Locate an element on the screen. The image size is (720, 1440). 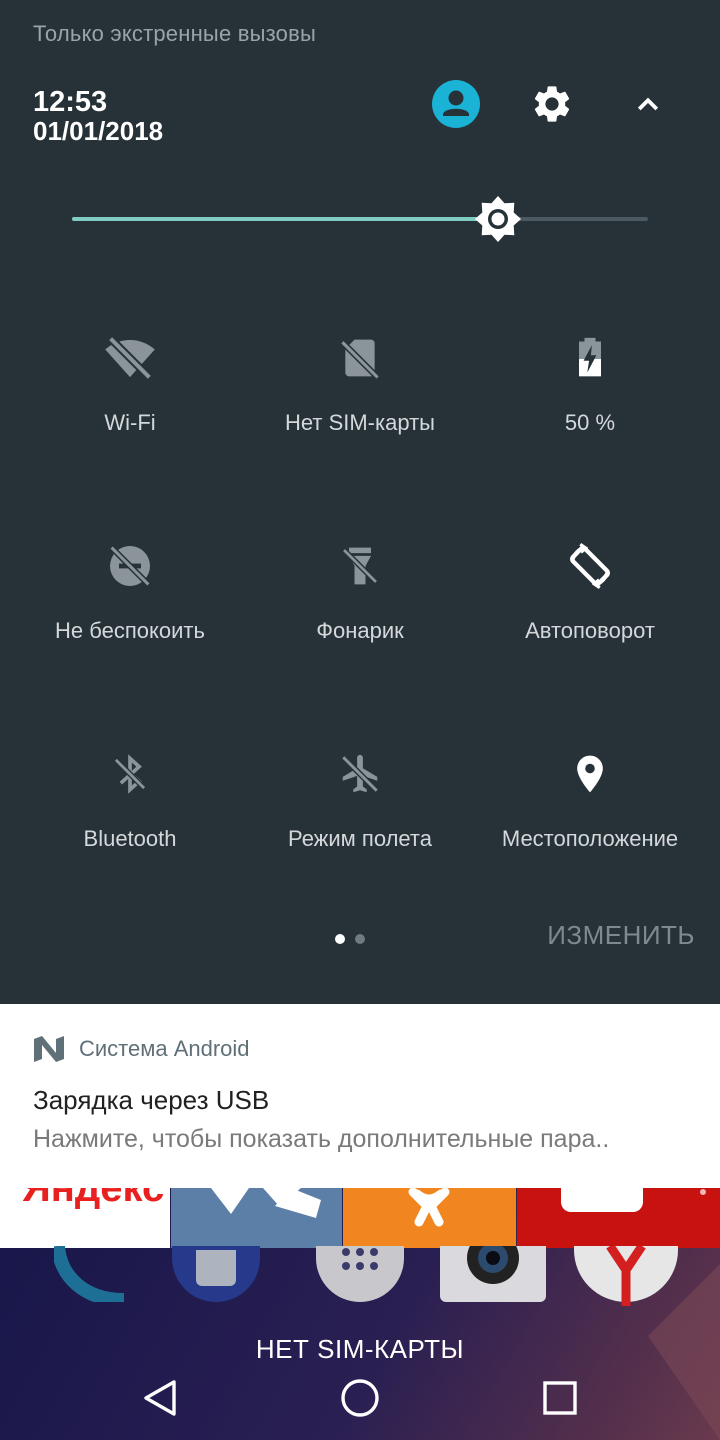
youtube-logo-icon is located at coordinates (633, 1200).